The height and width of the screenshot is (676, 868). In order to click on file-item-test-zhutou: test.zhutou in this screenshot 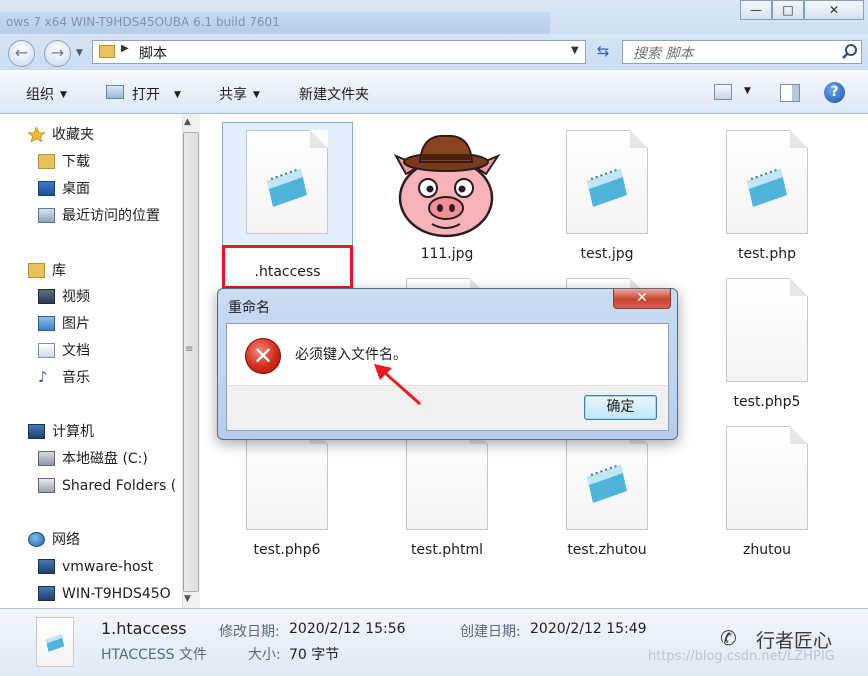, I will do `click(607, 493)`.